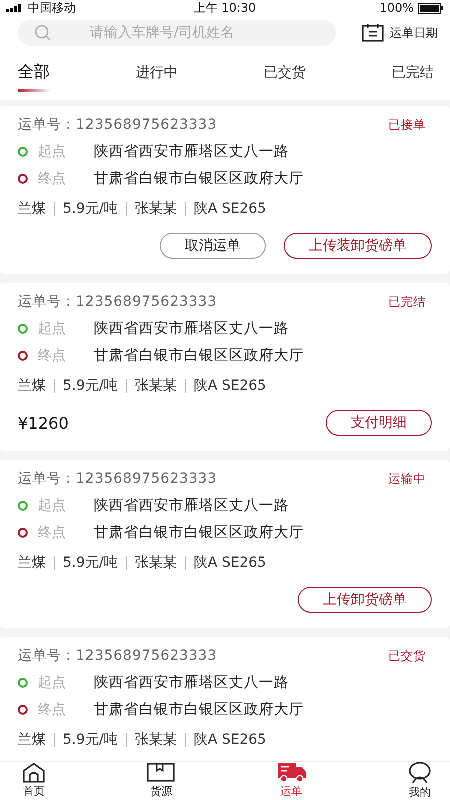 This screenshot has width=450, height=800. I want to click on carrier-name: 中国移动, so click(52, 8).